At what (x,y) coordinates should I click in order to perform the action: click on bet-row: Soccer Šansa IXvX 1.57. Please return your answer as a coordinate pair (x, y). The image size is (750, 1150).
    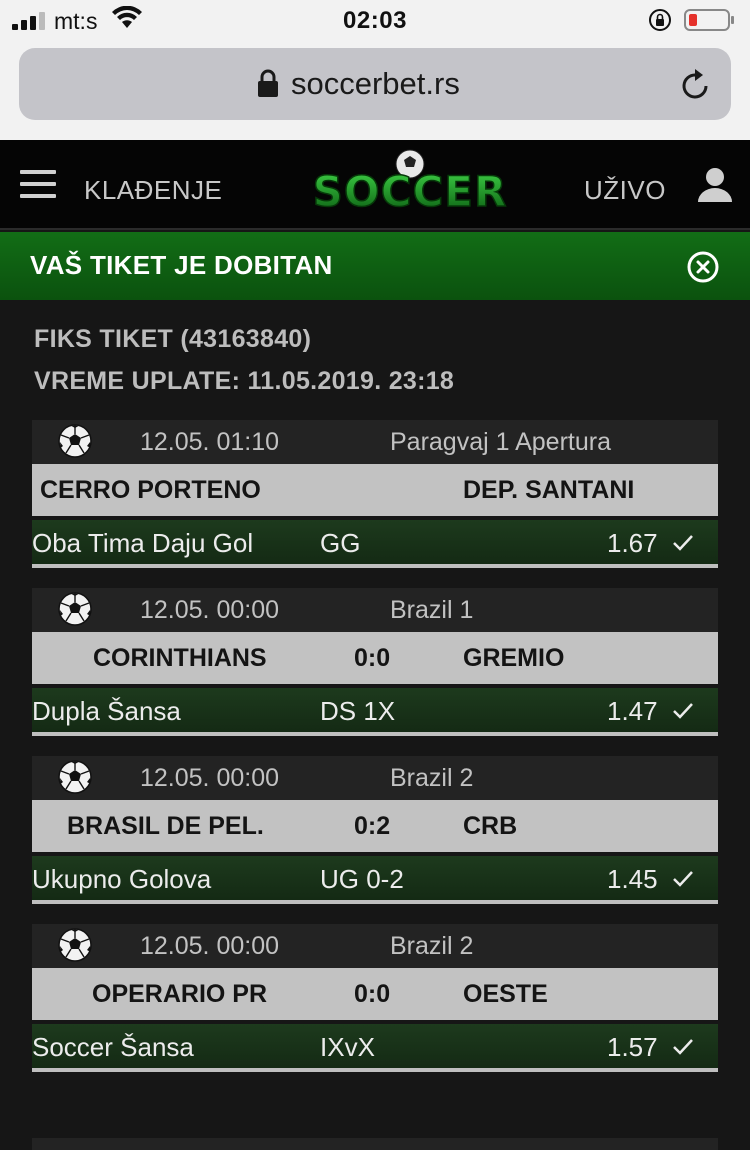
    Looking at the image, I should click on (375, 1048).